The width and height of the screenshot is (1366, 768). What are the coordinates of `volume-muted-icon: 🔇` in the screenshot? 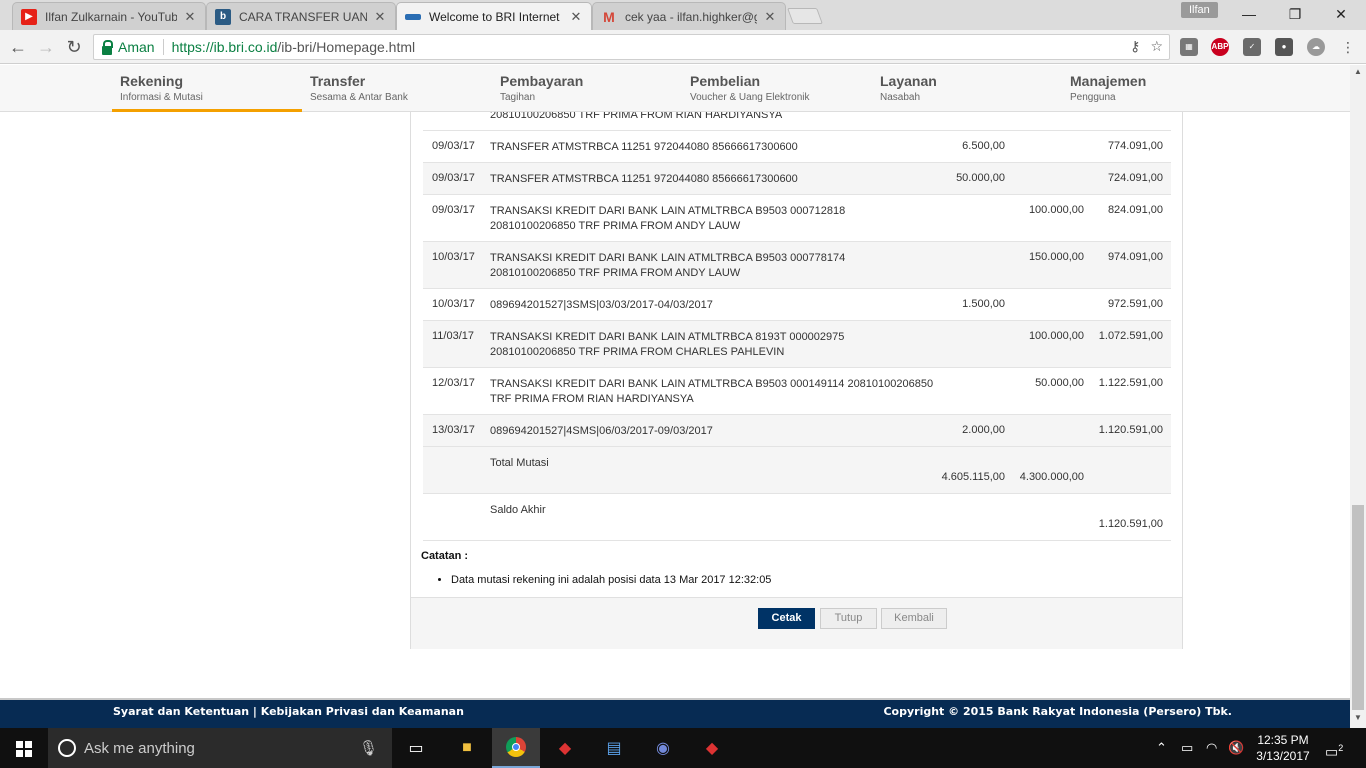 It's located at (1236, 748).